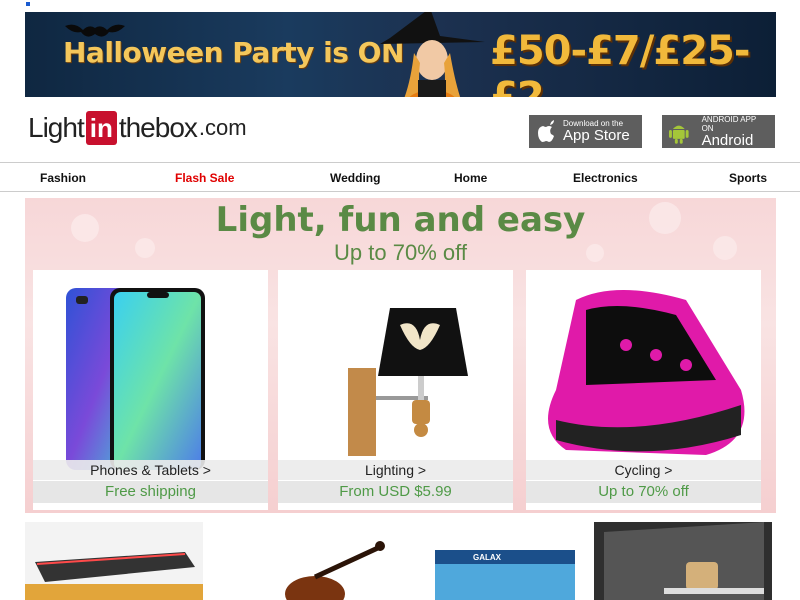 The image size is (800, 600). I want to click on product-violin, so click(340, 561).